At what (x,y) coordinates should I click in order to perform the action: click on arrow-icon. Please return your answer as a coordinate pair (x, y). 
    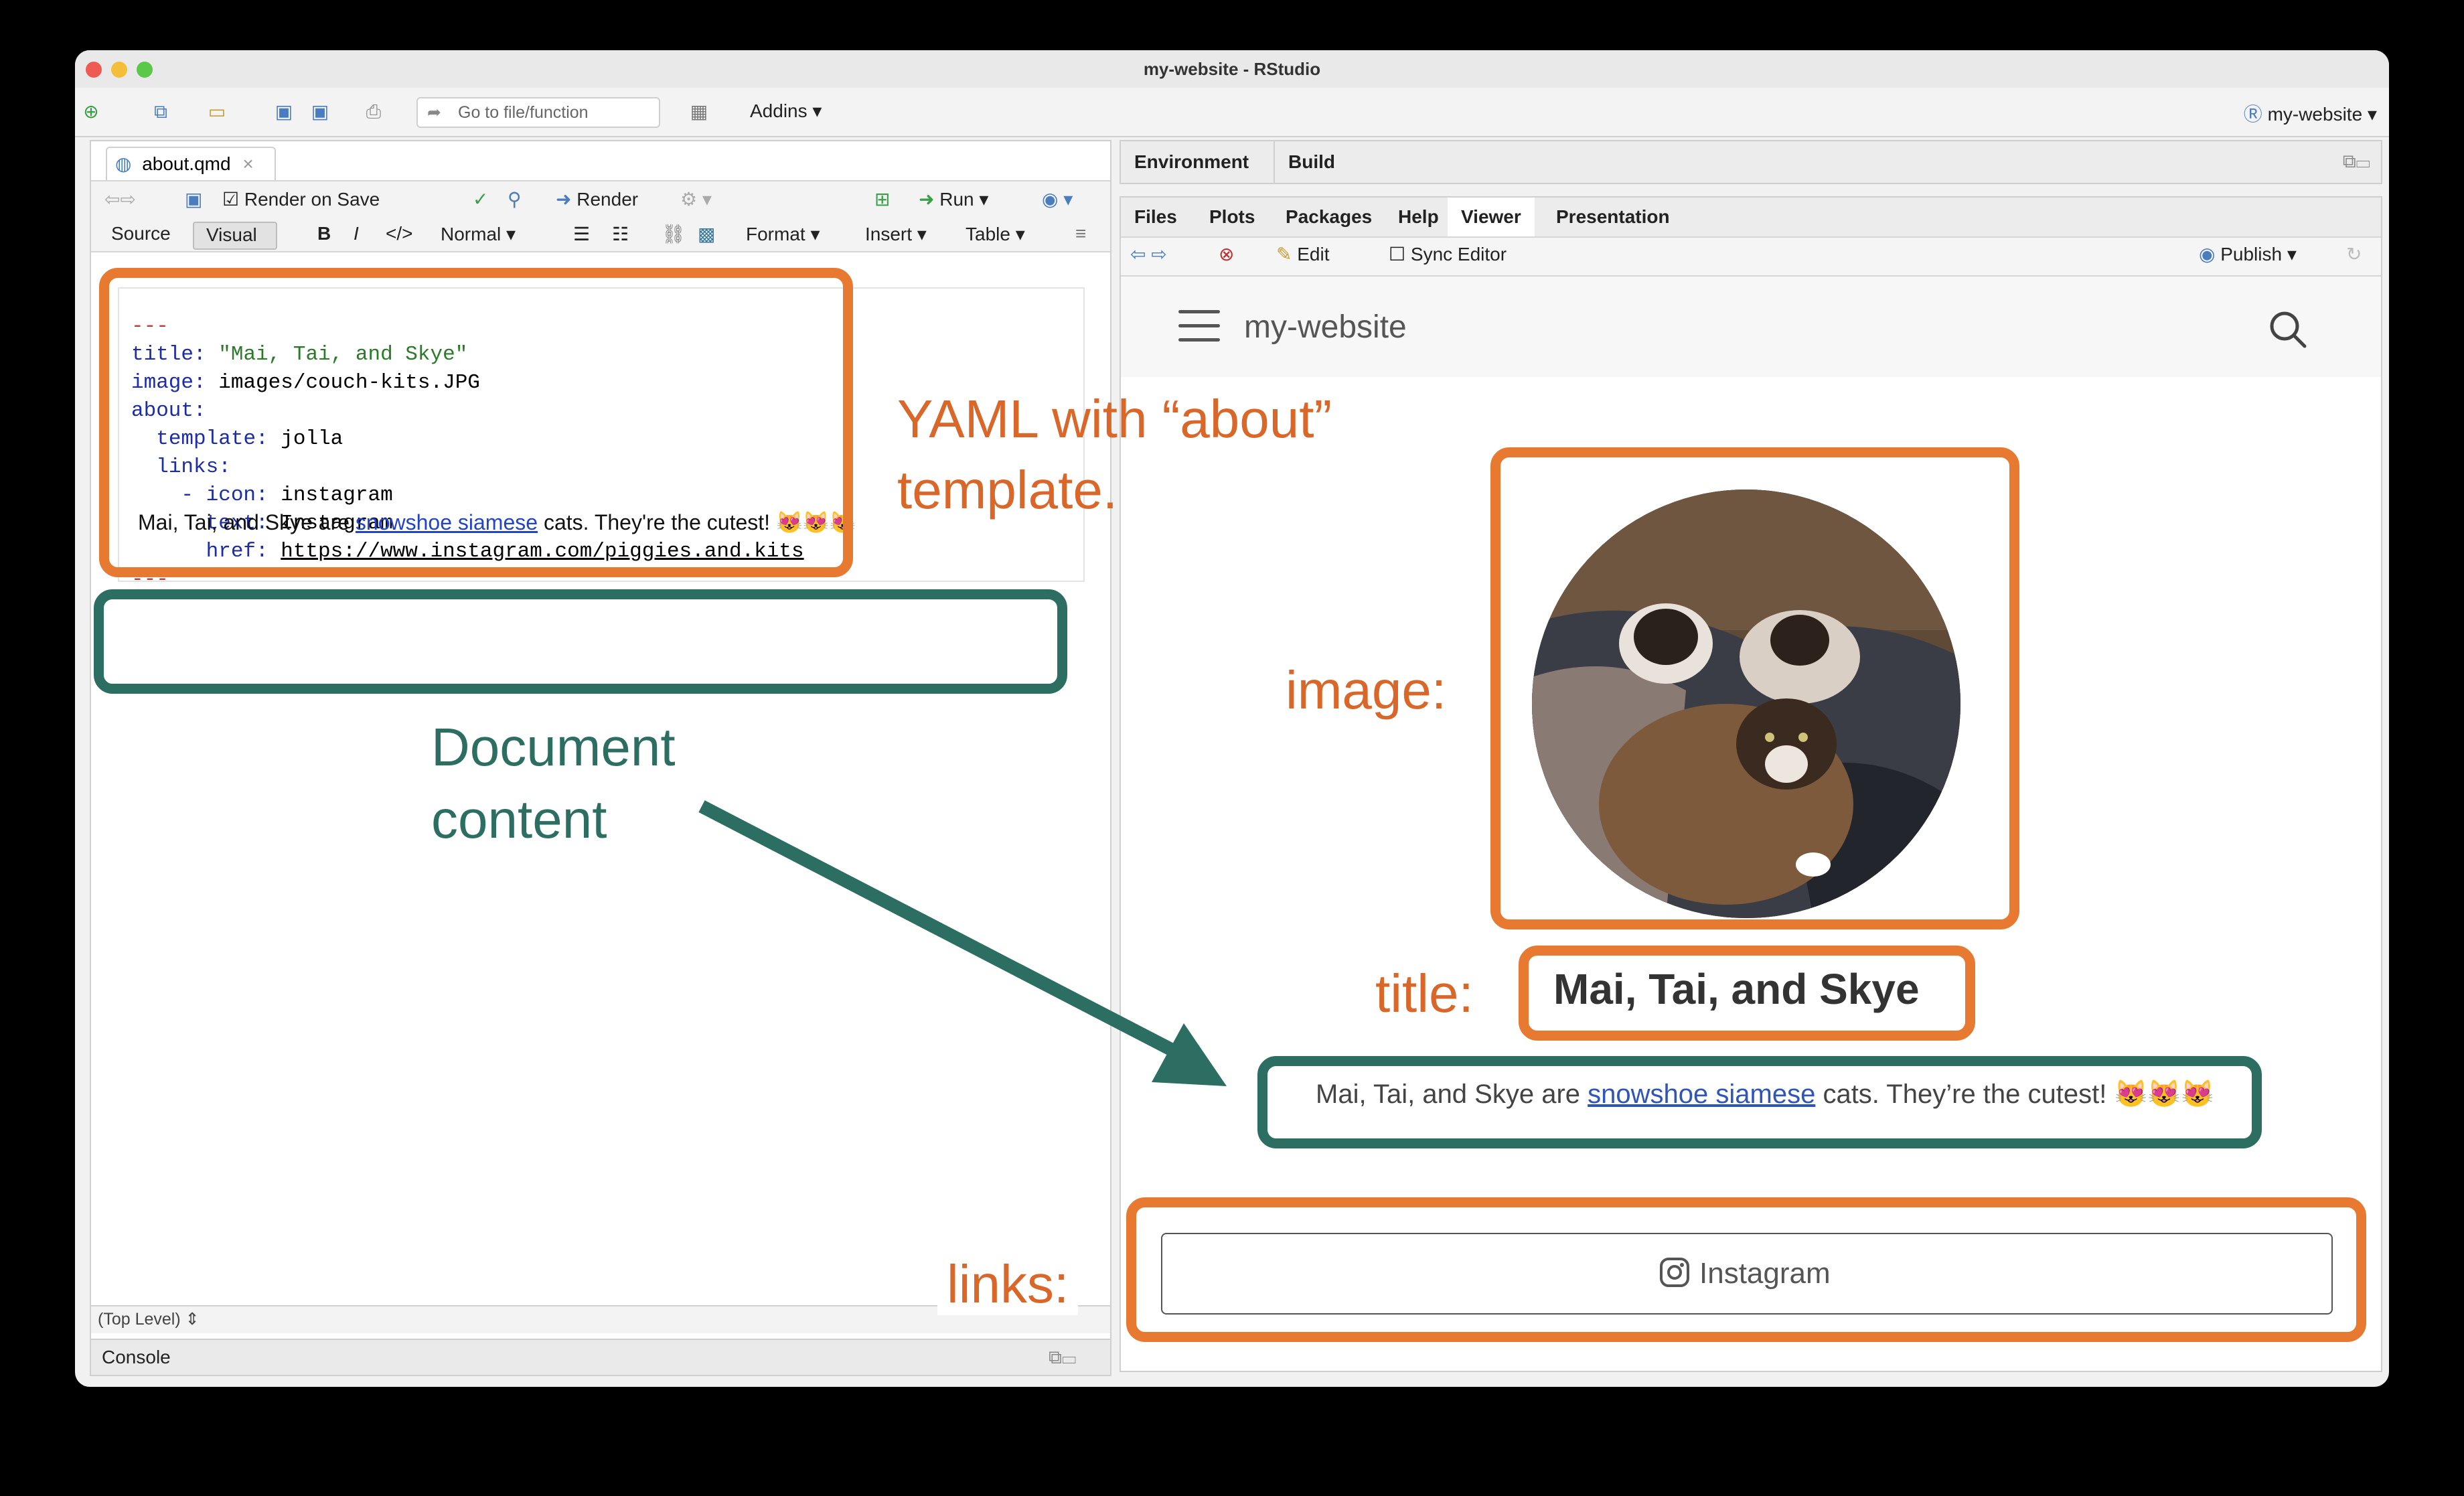
    Looking at the image, I should click on (962, 943).